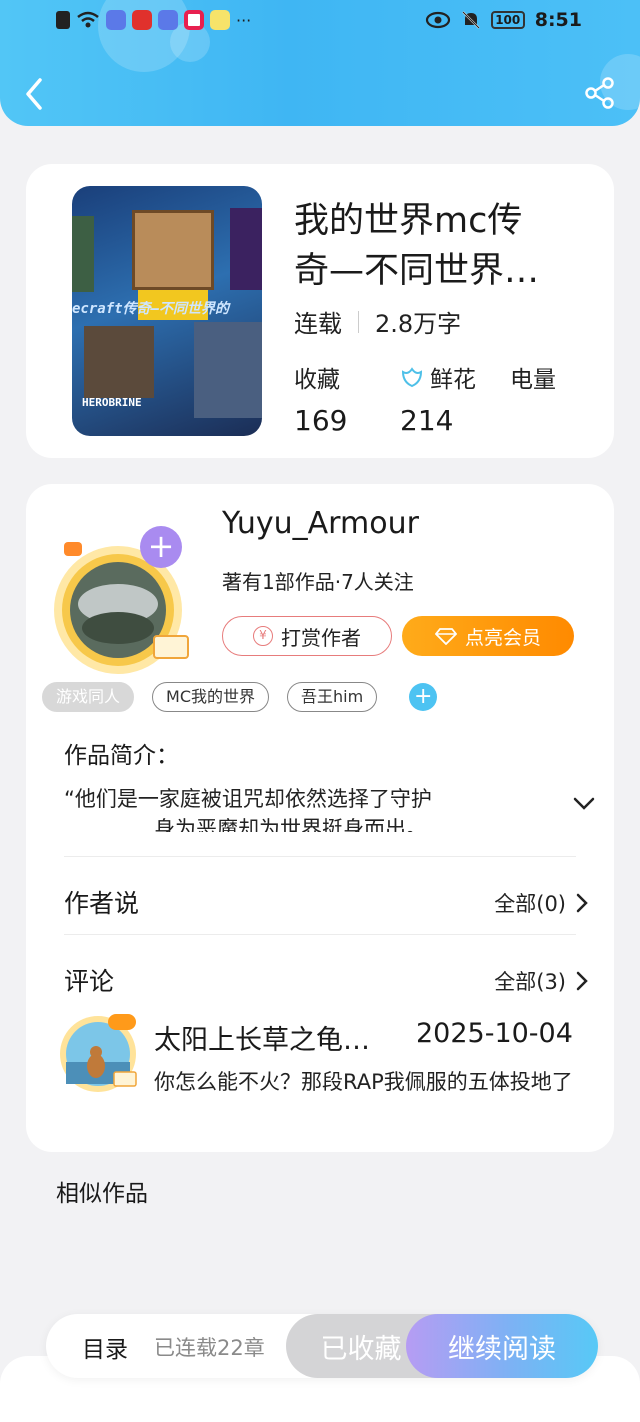  I want to click on continue-reading-button: 继续阅读, so click(502, 1346).